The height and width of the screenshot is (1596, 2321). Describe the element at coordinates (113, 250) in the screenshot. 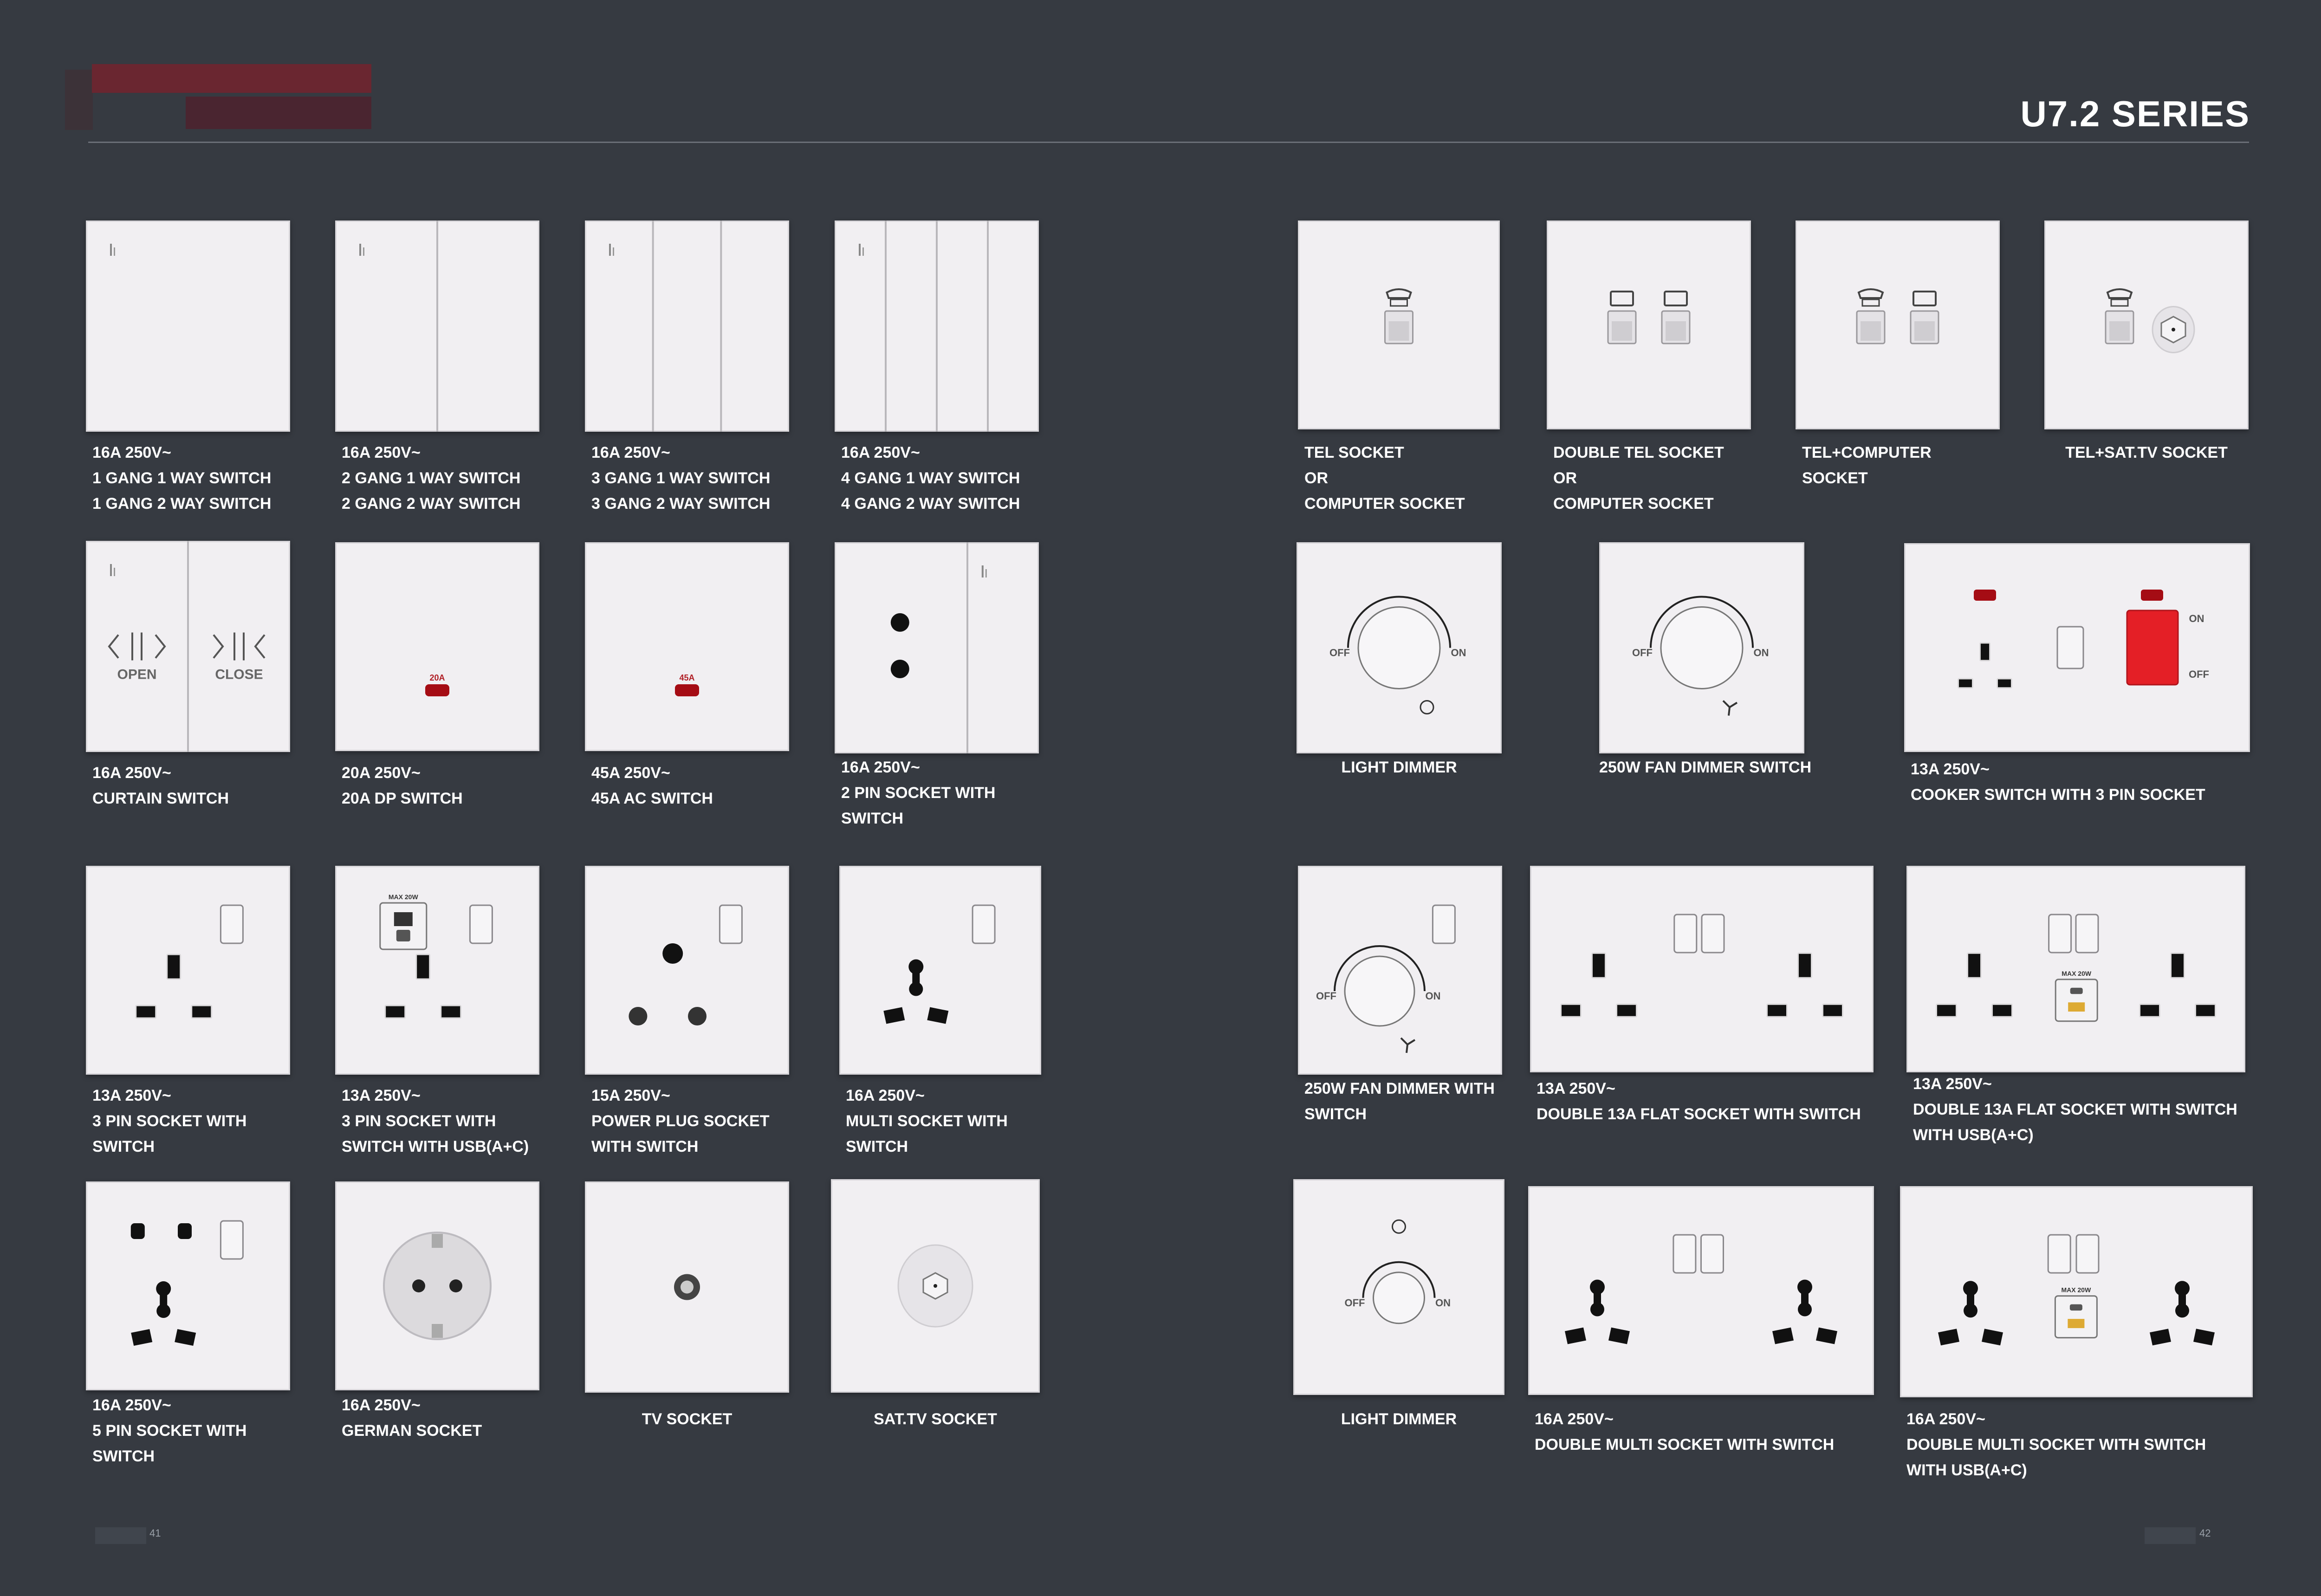

I see `1-gang-switch-icon` at that location.